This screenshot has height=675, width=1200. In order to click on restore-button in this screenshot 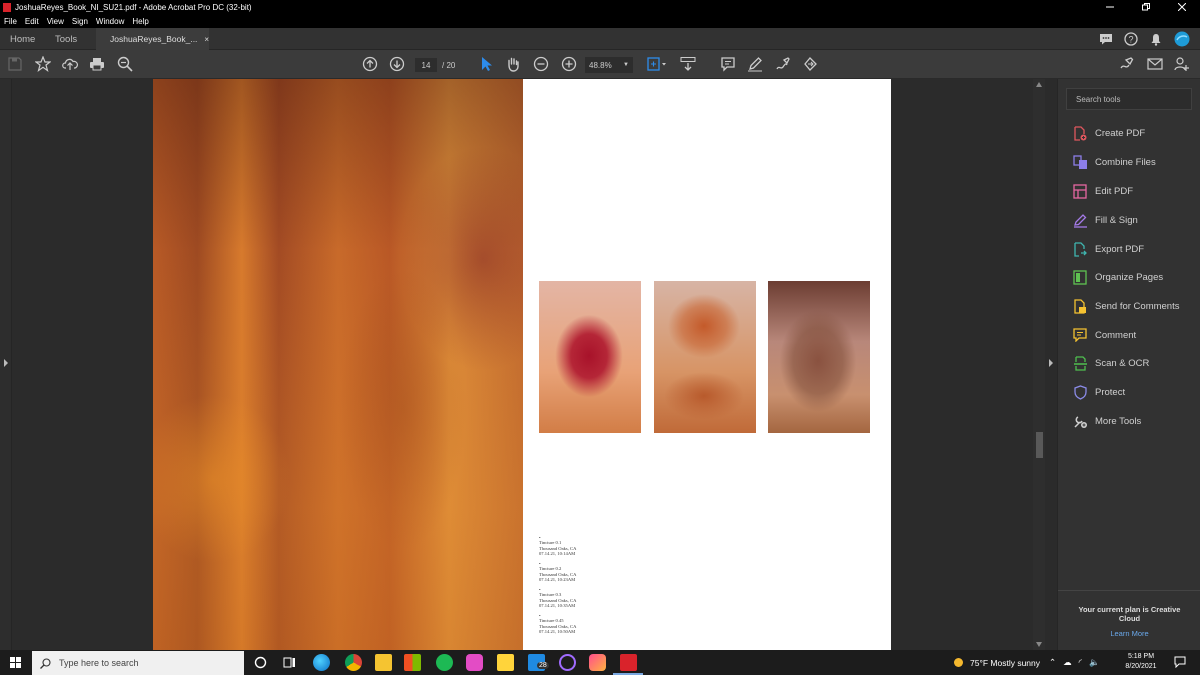, I will do `click(1146, 7)`.